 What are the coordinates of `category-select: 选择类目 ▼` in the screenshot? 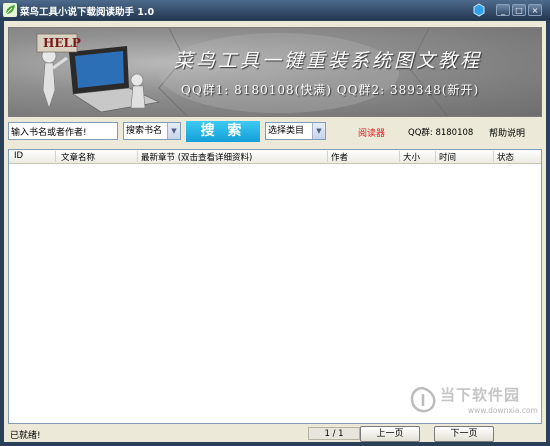 It's located at (295, 131).